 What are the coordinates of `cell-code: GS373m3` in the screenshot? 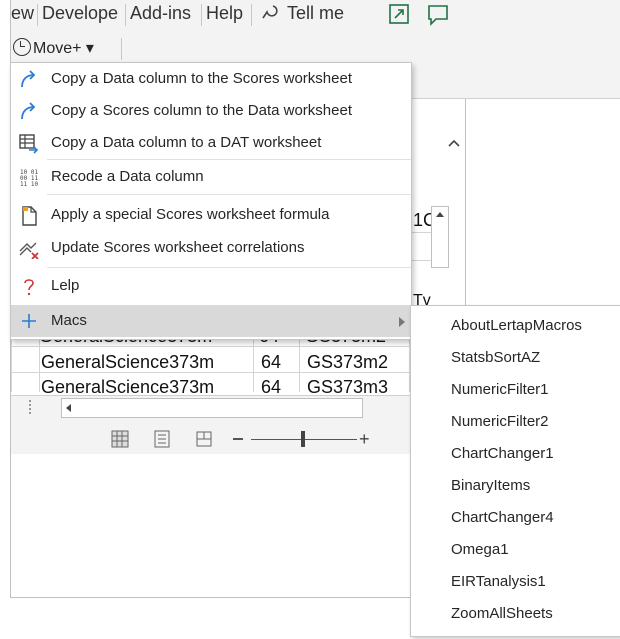 It's located at (358, 384).